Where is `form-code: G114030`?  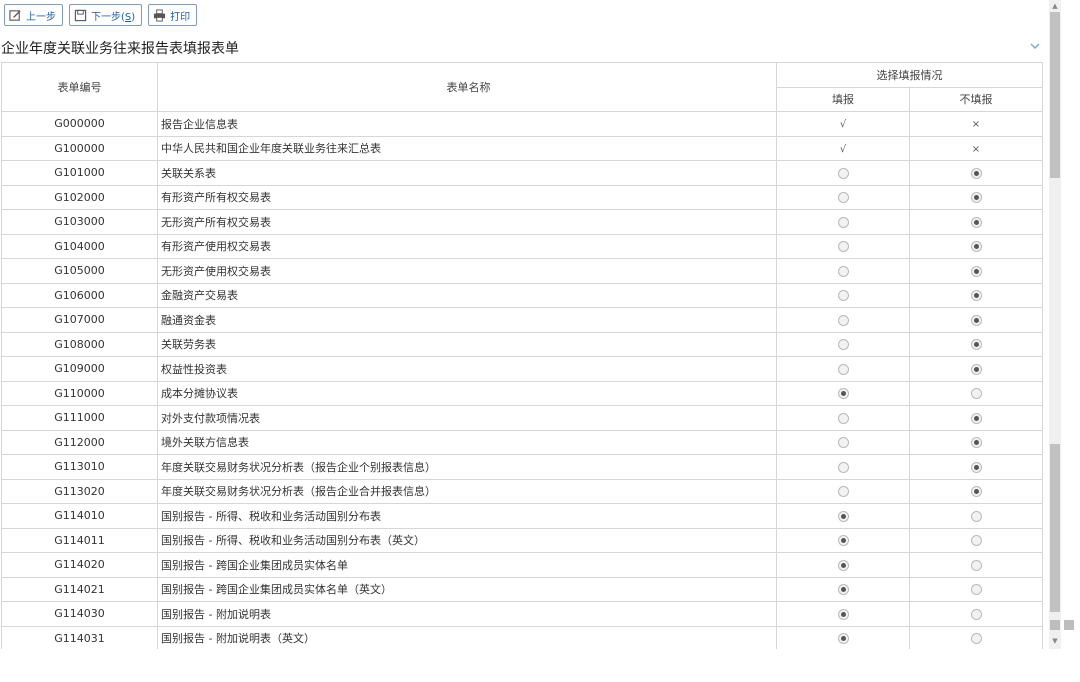 form-code: G114030 is located at coordinates (79, 614).